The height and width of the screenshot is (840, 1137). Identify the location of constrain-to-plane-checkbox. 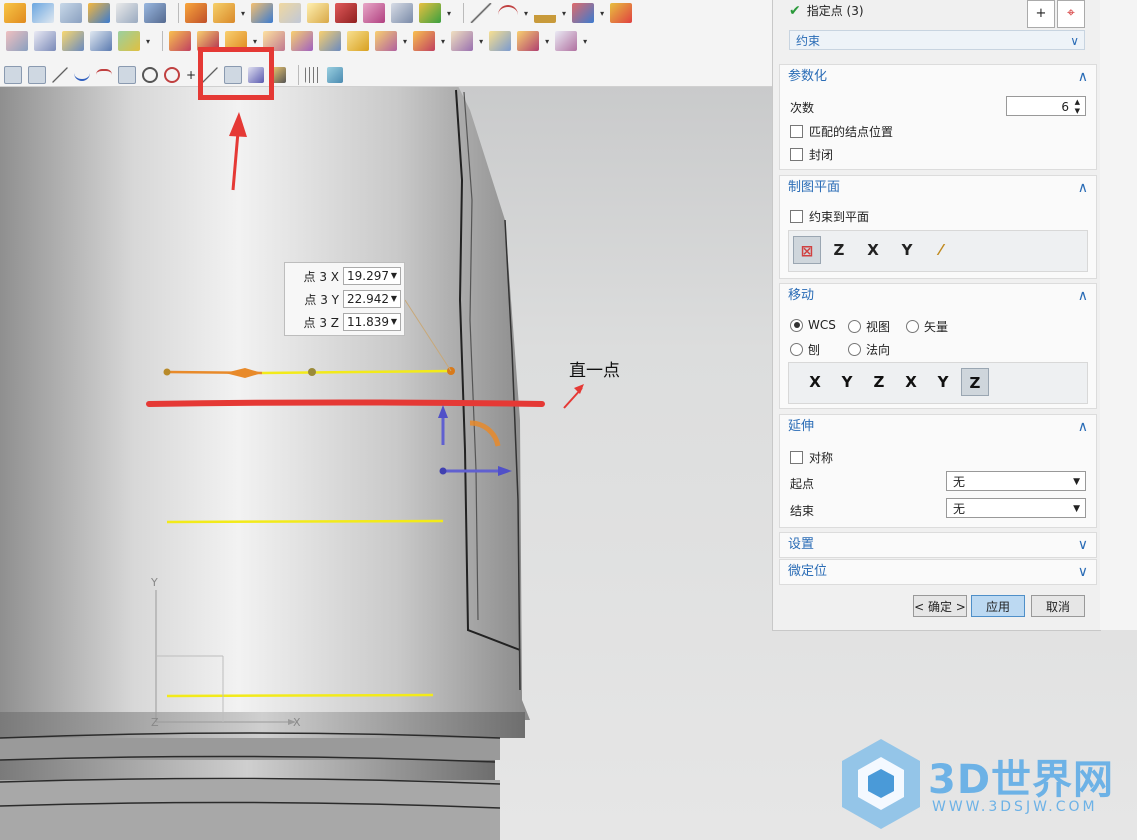
(796, 216).